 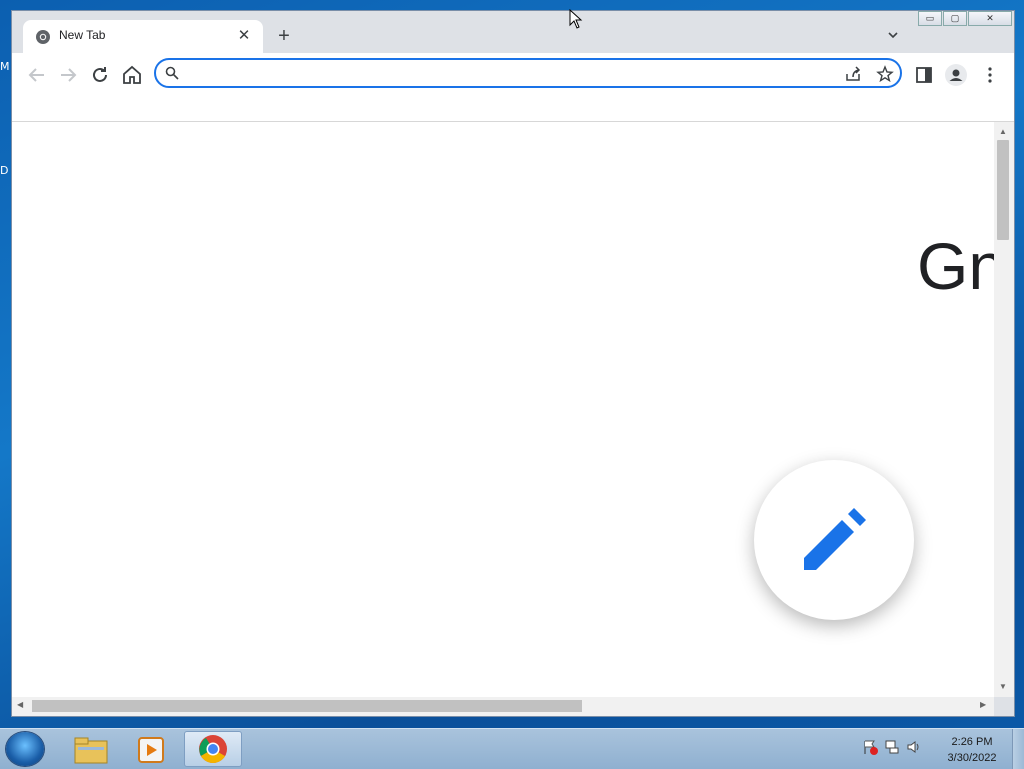 I want to click on search-icon, so click(x=172, y=73).